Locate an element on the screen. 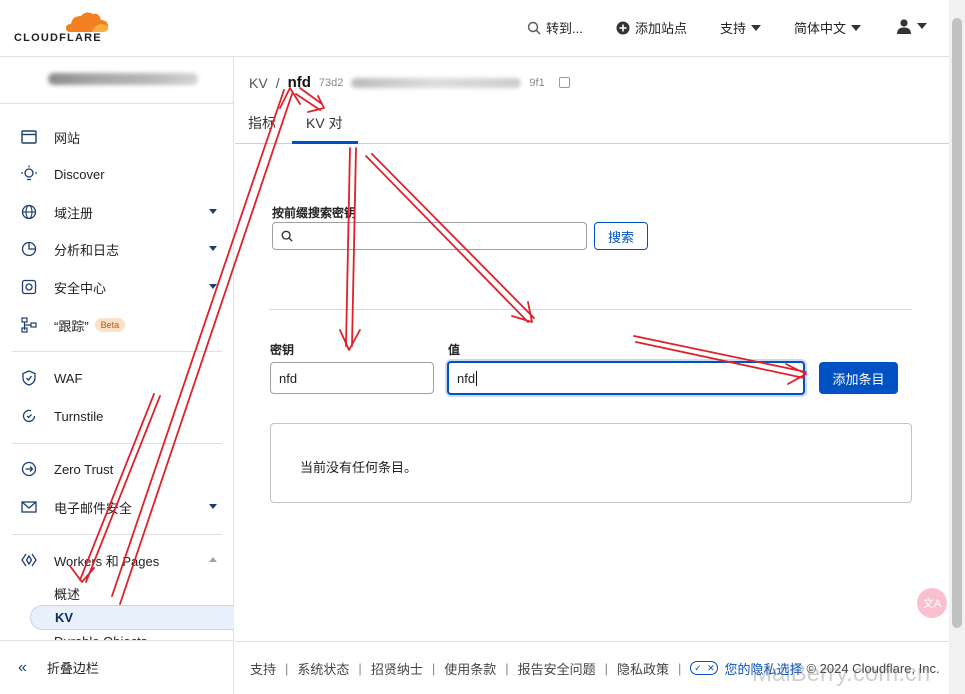 The height and width of the screenshot is (694, 965). cloud-logo-icon is located at coordinates (87, 22).